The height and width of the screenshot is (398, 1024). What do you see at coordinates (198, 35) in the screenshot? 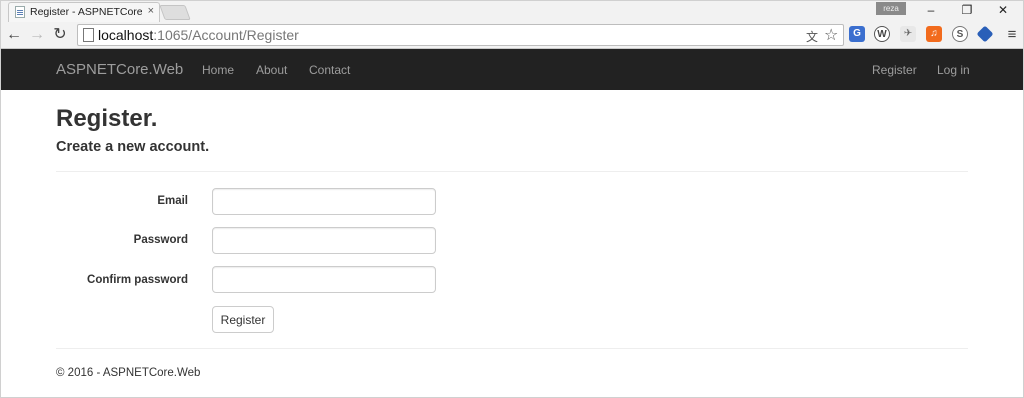
I see `address-url: localhost:1065/Account/Register` at bounding box center [198, 35].